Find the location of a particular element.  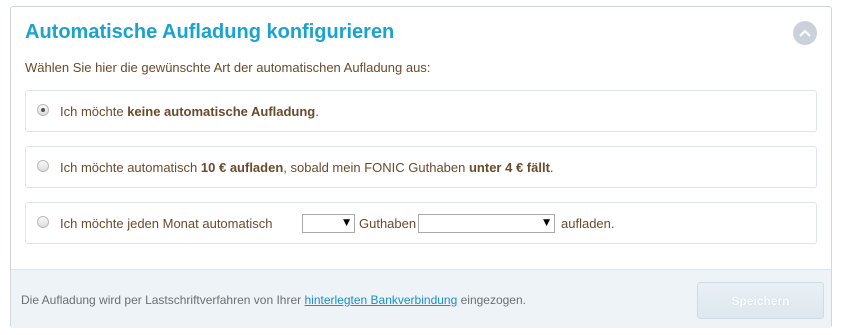

collapse-button is located at coordinates (805, 33).